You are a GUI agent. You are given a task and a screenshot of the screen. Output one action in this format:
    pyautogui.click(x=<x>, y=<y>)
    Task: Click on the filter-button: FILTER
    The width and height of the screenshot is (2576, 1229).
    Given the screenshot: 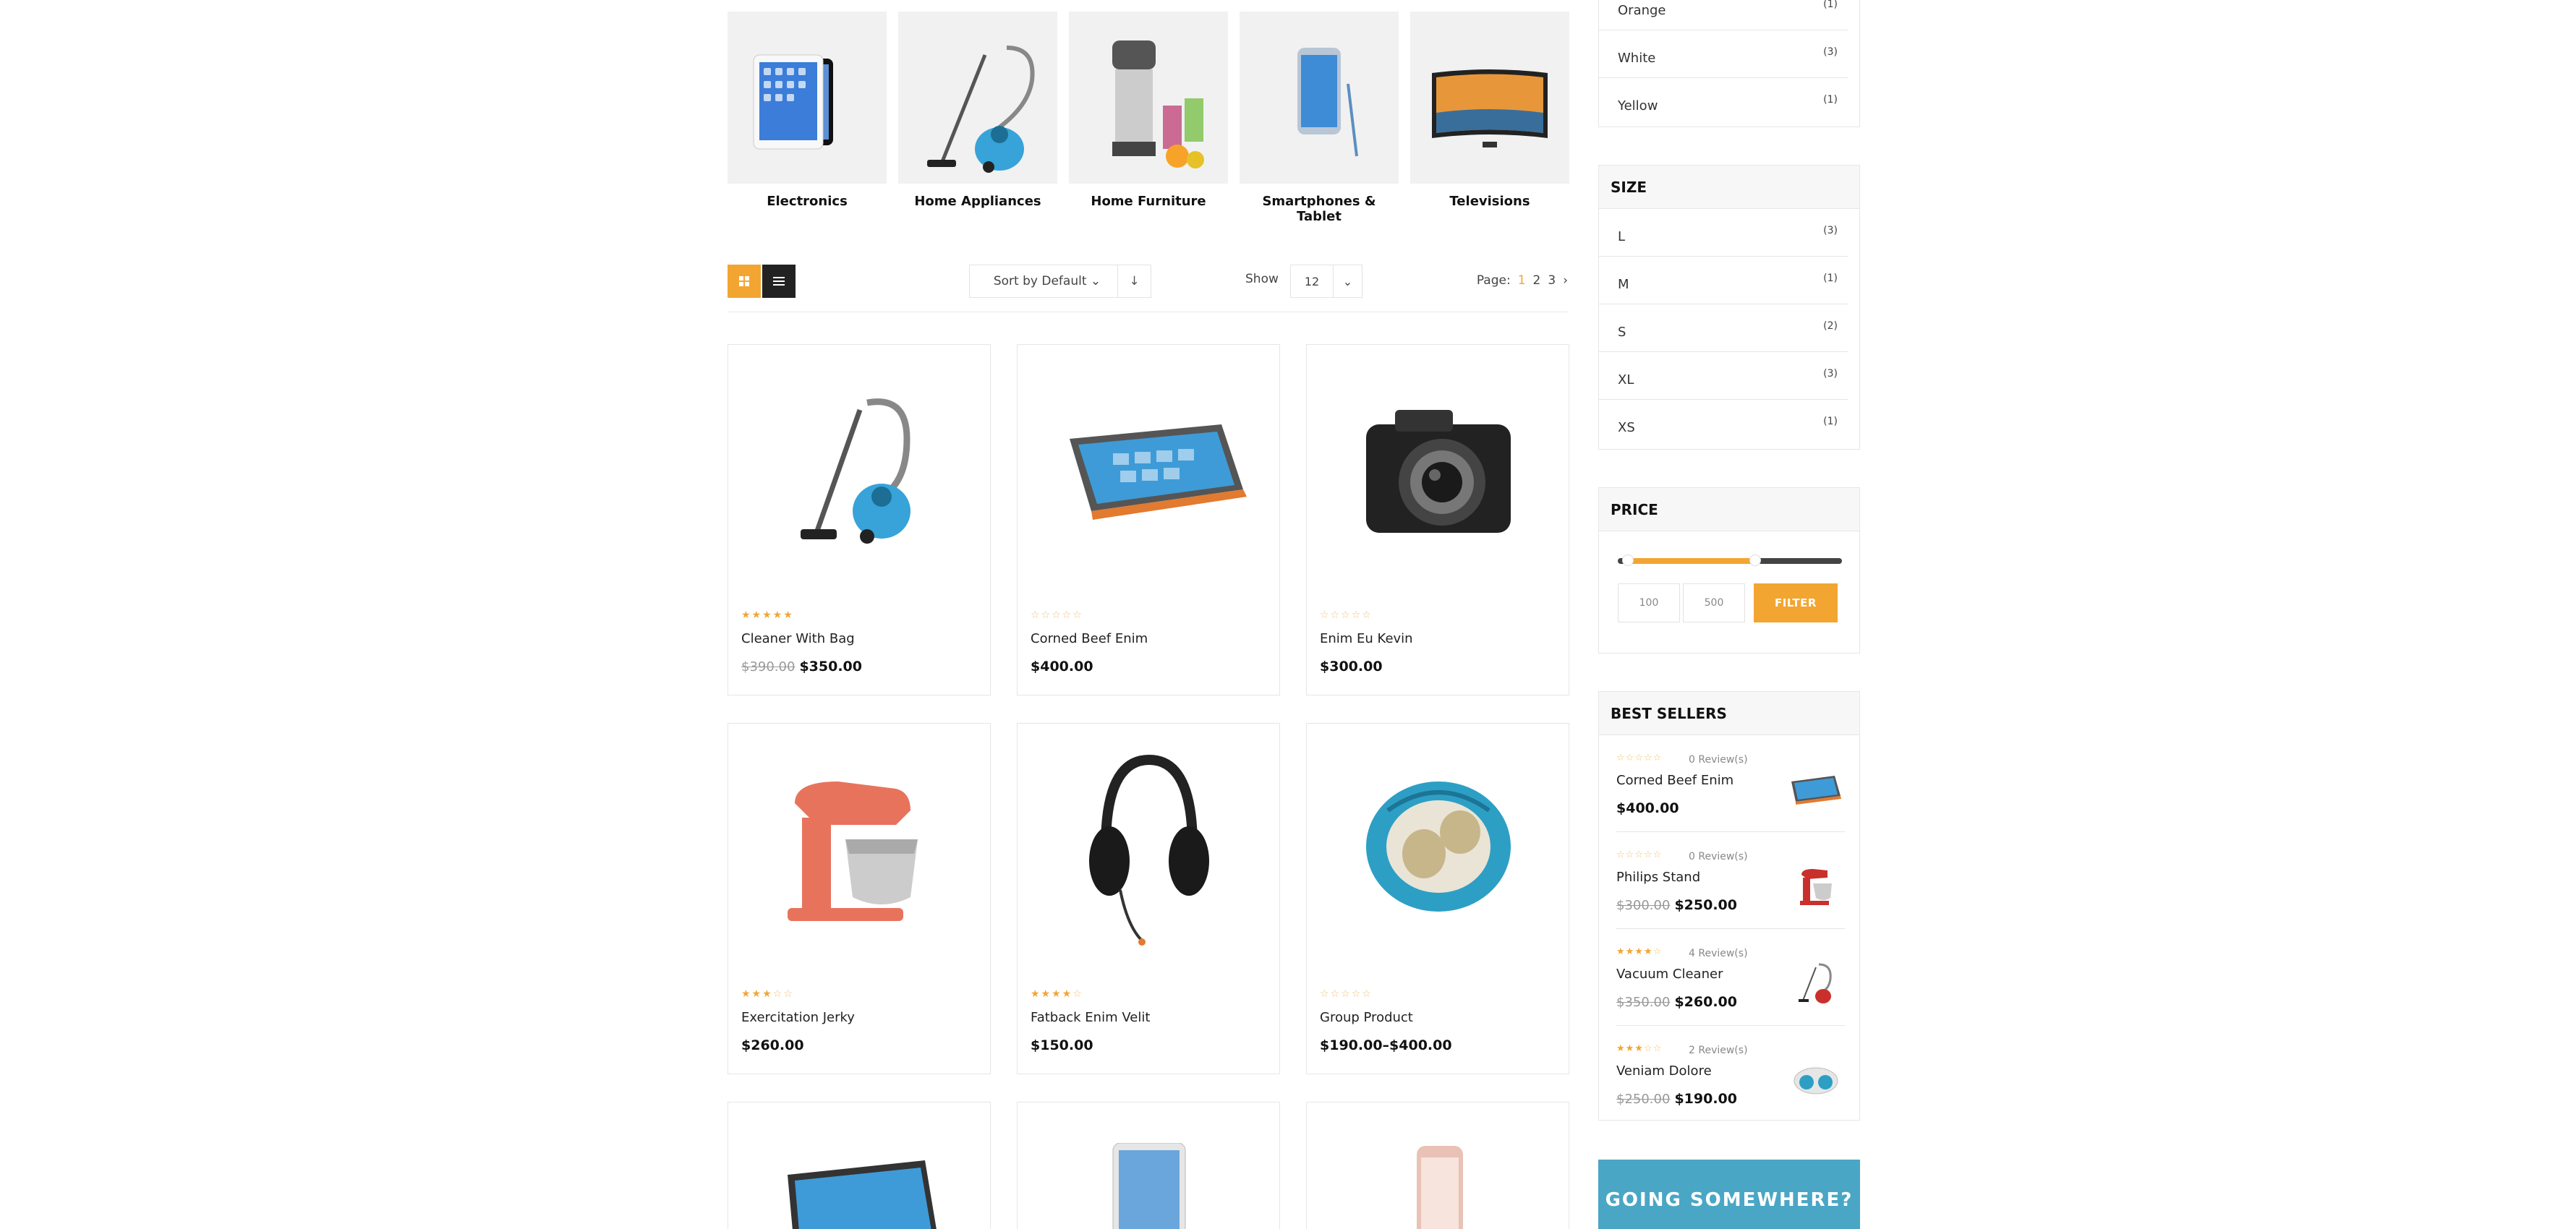 What is the action you would take?
    pyautogui.click(x=1796, y=602)
    